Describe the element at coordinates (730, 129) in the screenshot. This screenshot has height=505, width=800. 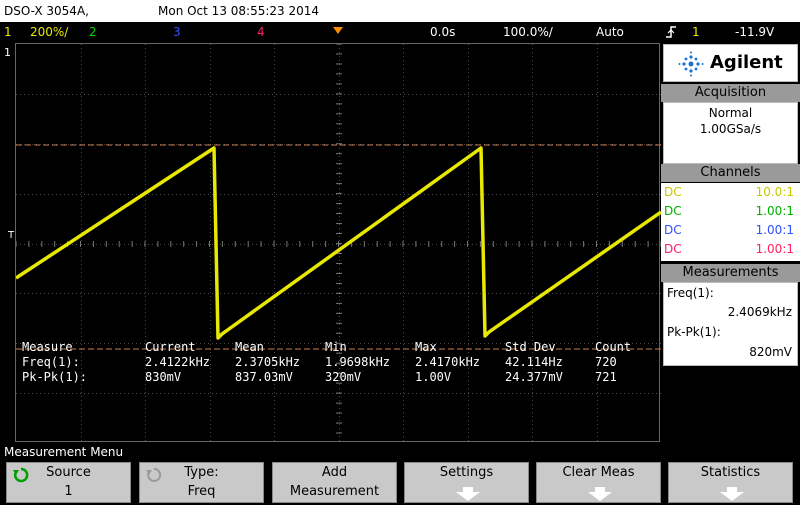
I see `sample-rate: 1.00GSa/s` at that location.